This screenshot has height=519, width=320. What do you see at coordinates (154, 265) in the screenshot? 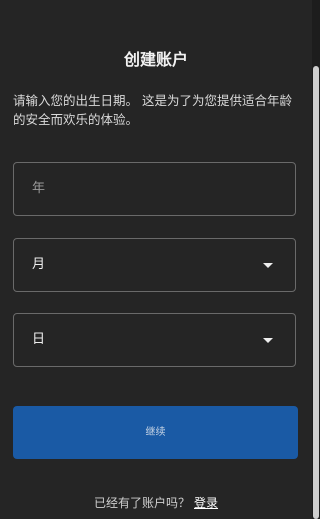
I see `month-select: 月` at bounding box center [154, 265].